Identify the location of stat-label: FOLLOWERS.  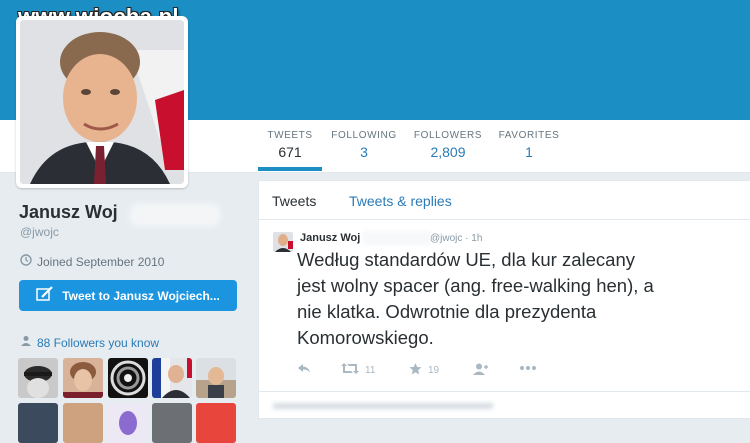
(448, 135).